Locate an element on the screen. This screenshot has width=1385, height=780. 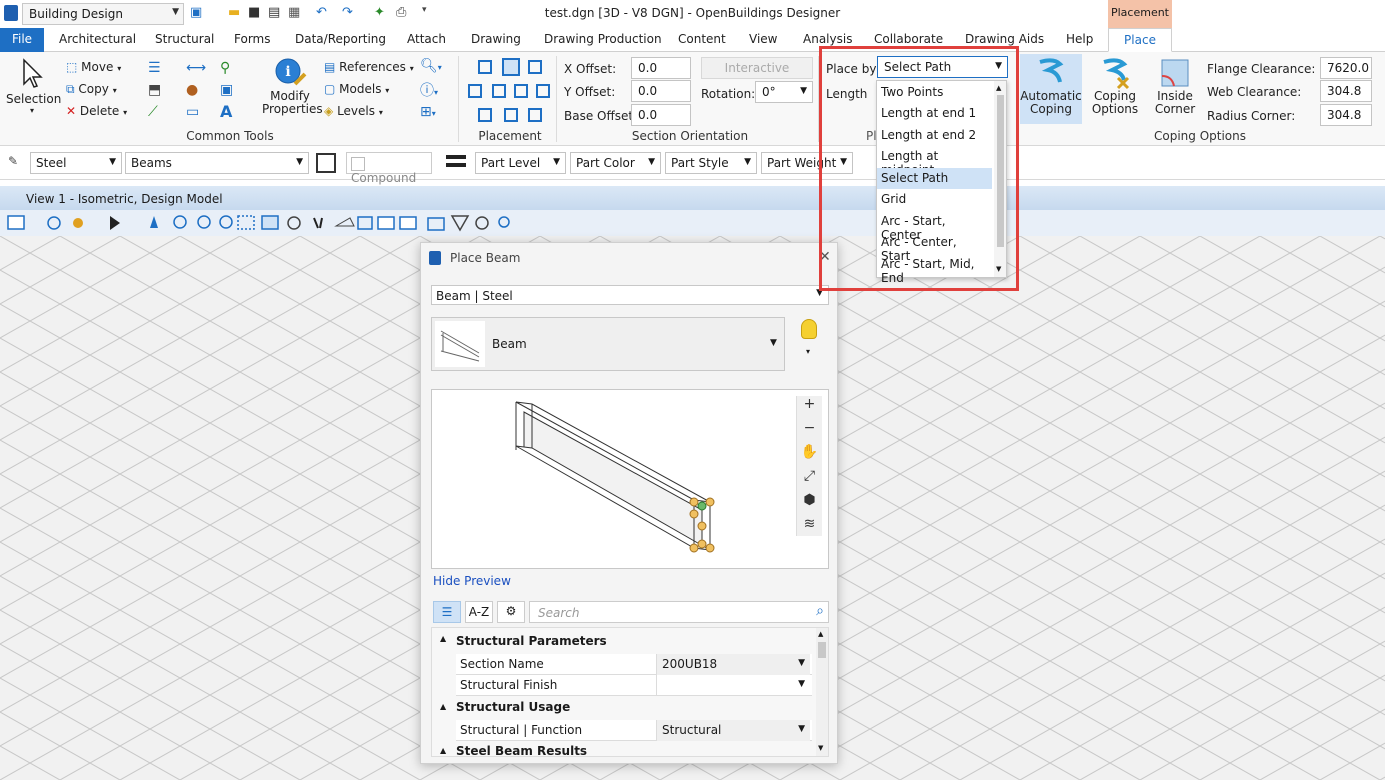
anchor-bottom-left-icon is located at coordinates (485, 115).